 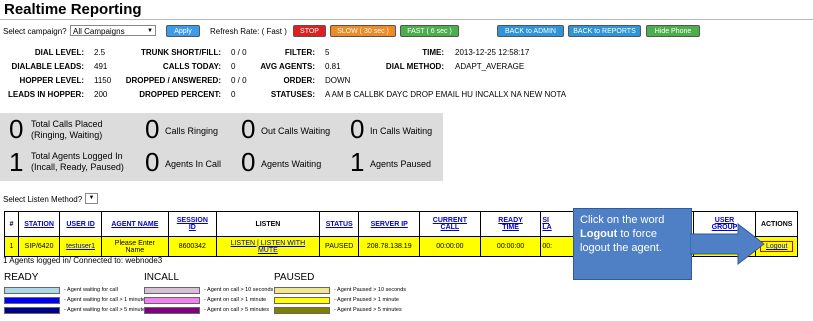 What do you see at coordinates (103, 80) in the screenshot?
I see `hopper-level-value: 1150` at bounding box center [103, 80].